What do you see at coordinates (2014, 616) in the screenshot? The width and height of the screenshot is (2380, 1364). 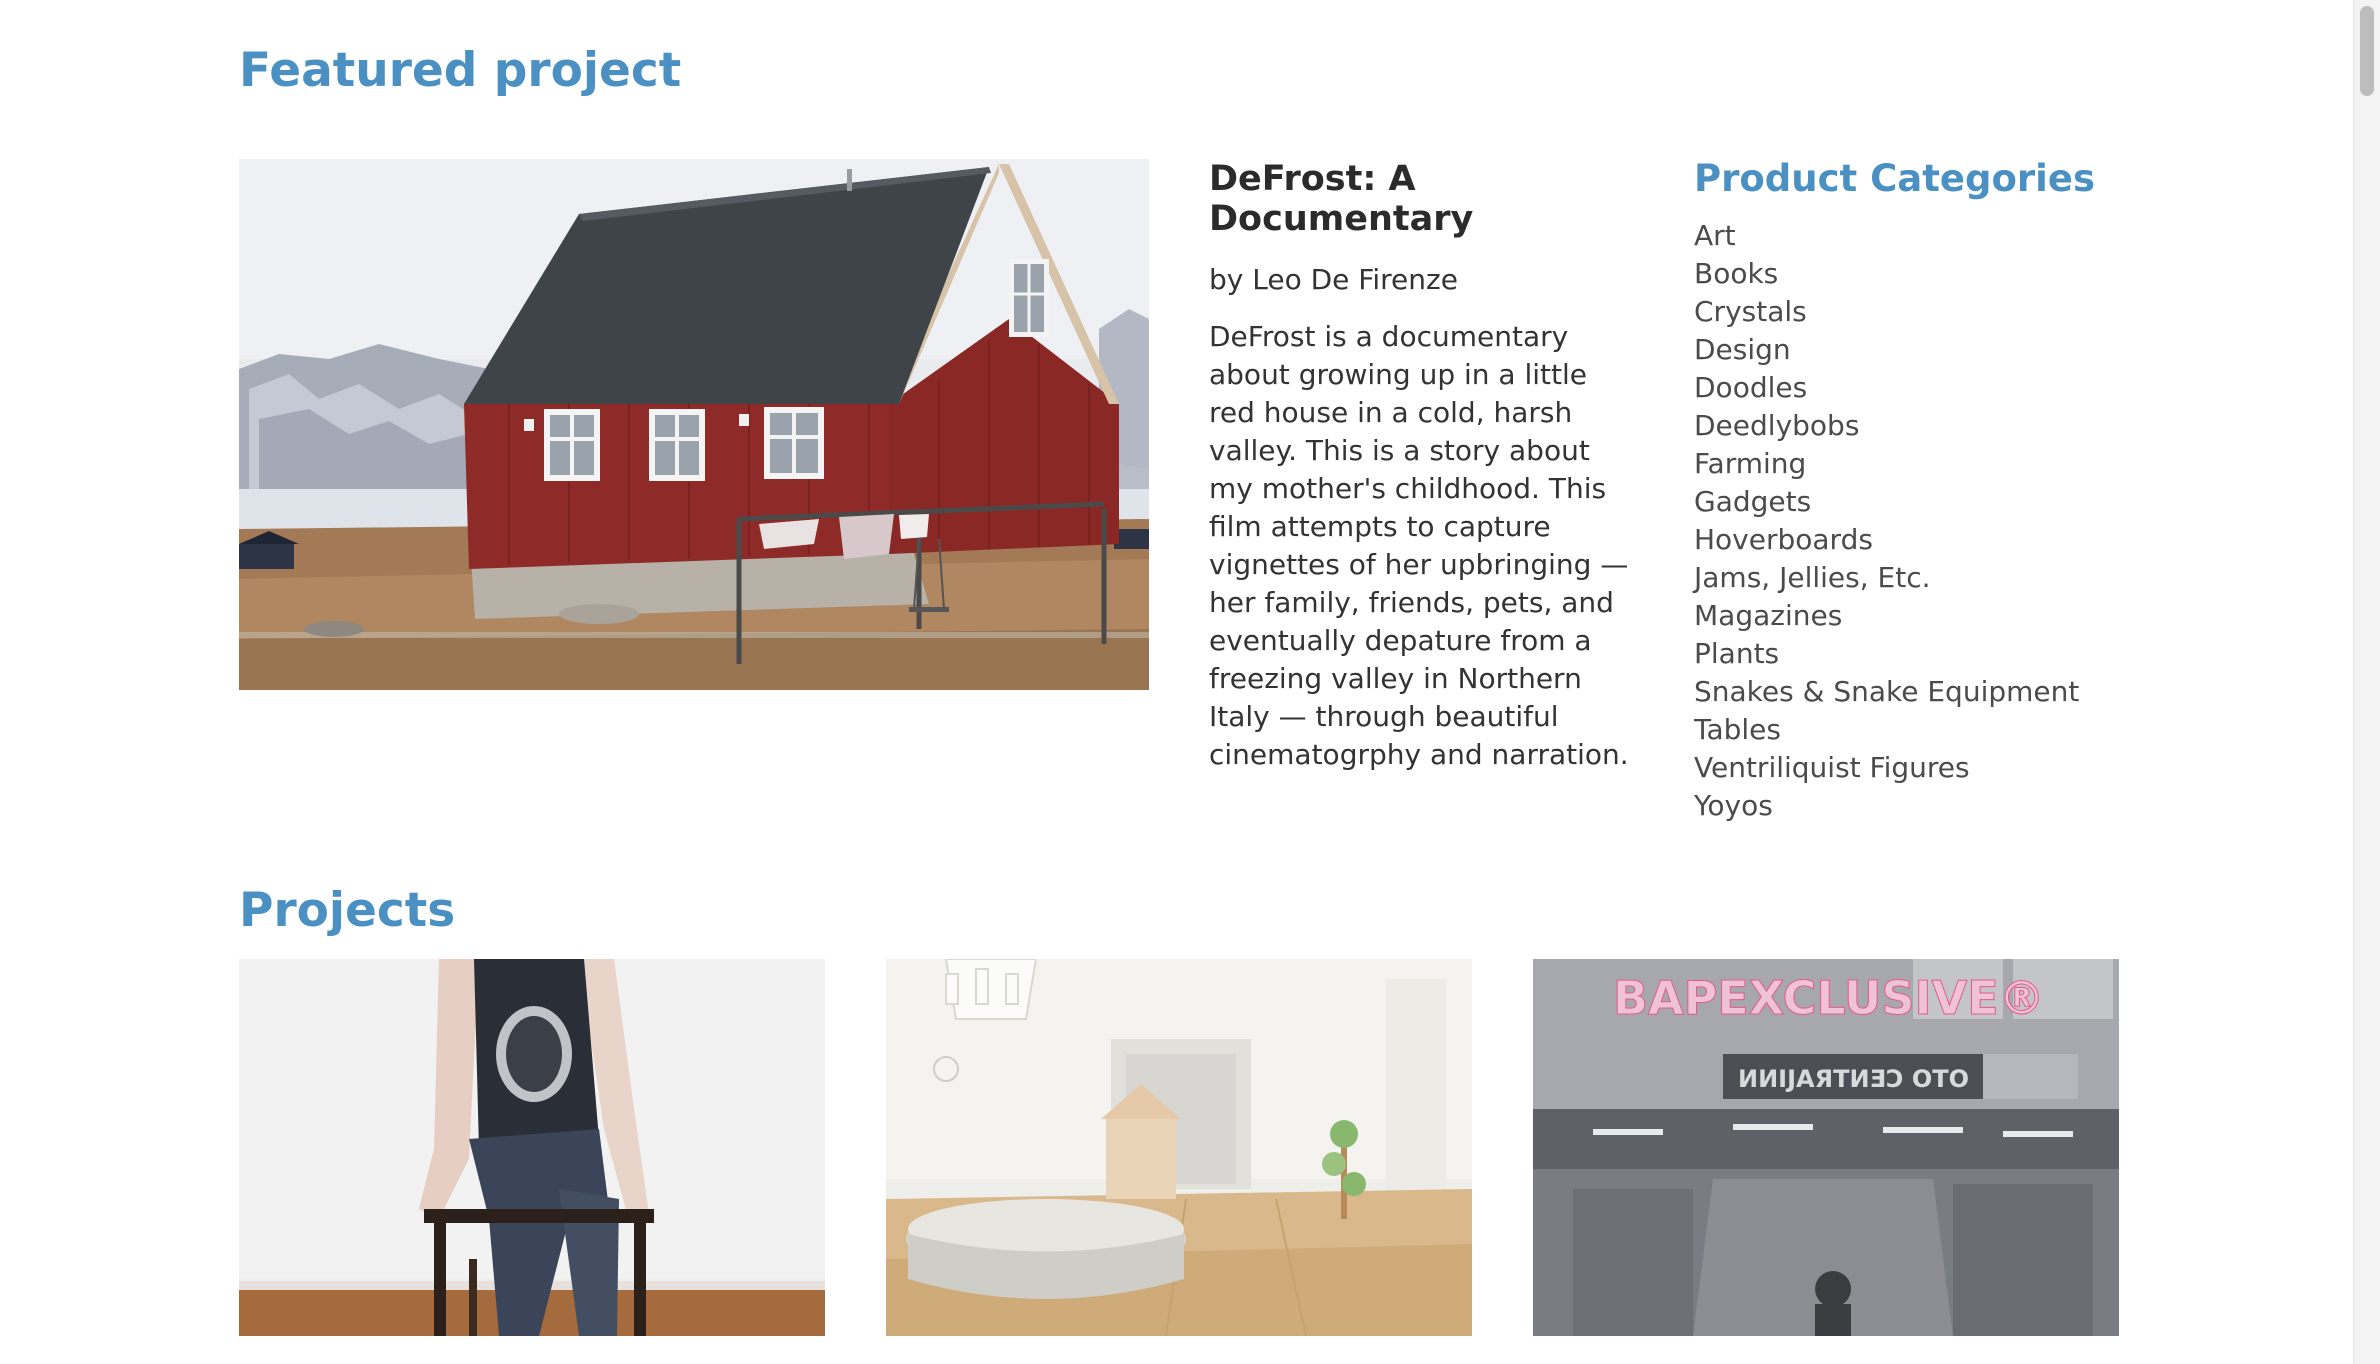 I see `category-item: Magazines` at bounding box center [2014, 616].